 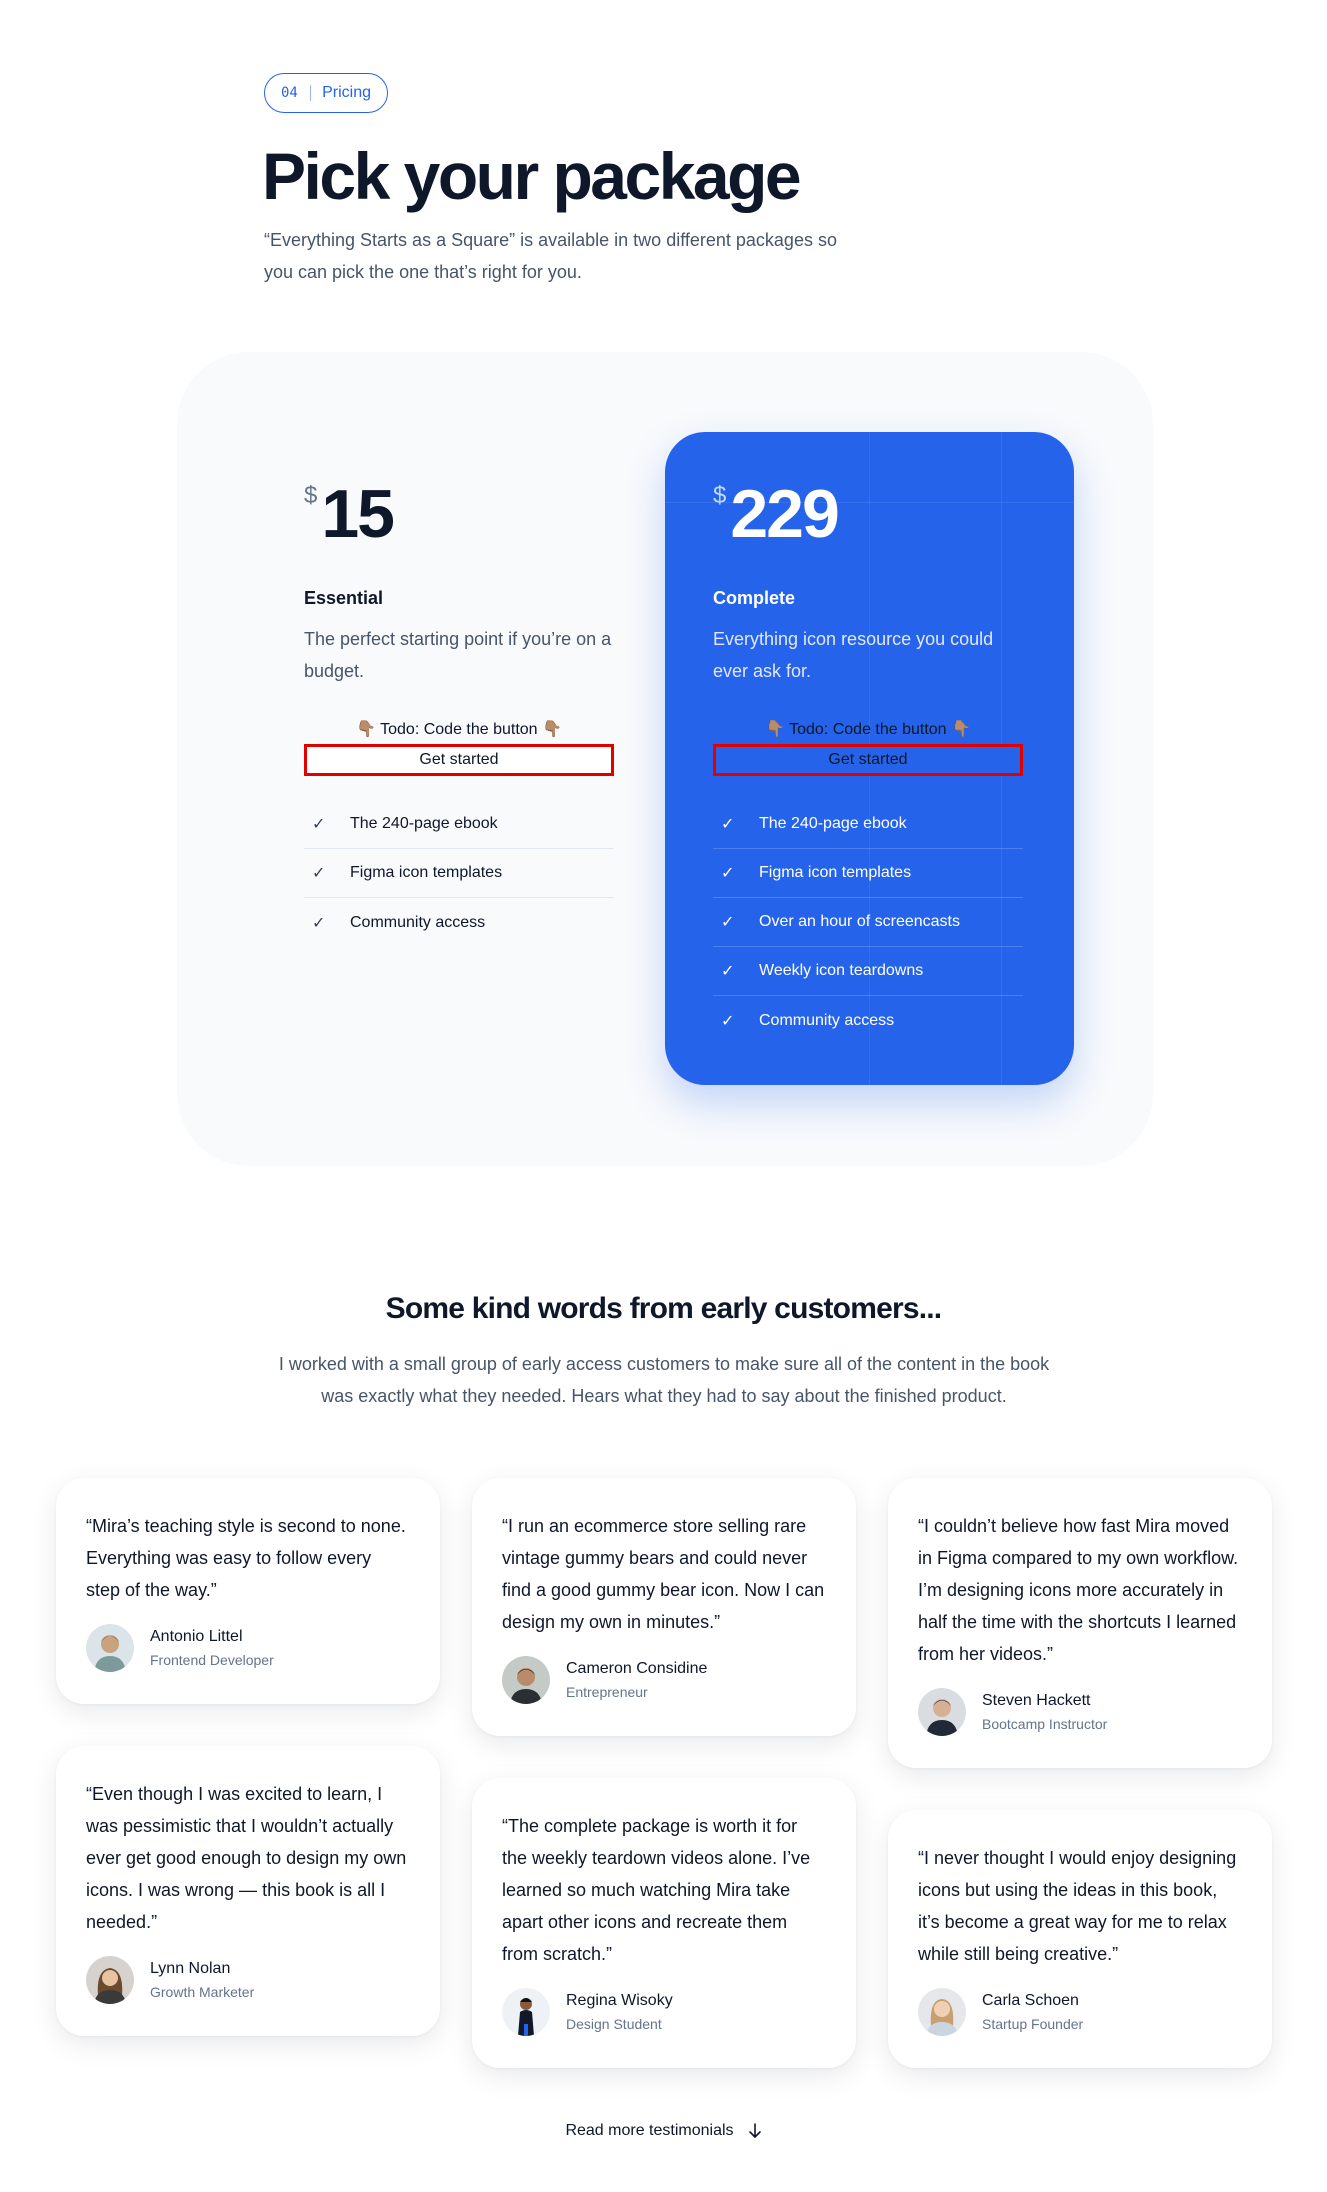 I want to click on feature-item: ✓ Over an hour of screencasts, so click(x=868, y=922).